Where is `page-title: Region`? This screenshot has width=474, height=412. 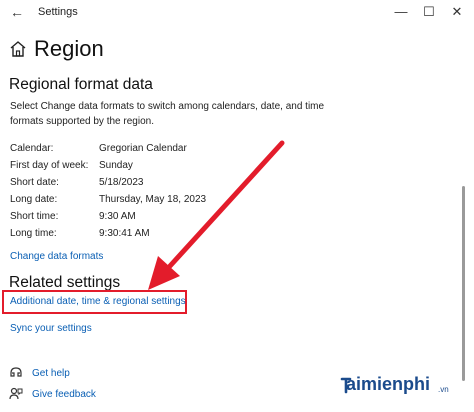 page-title: Region is located at coordinates (69, 48).